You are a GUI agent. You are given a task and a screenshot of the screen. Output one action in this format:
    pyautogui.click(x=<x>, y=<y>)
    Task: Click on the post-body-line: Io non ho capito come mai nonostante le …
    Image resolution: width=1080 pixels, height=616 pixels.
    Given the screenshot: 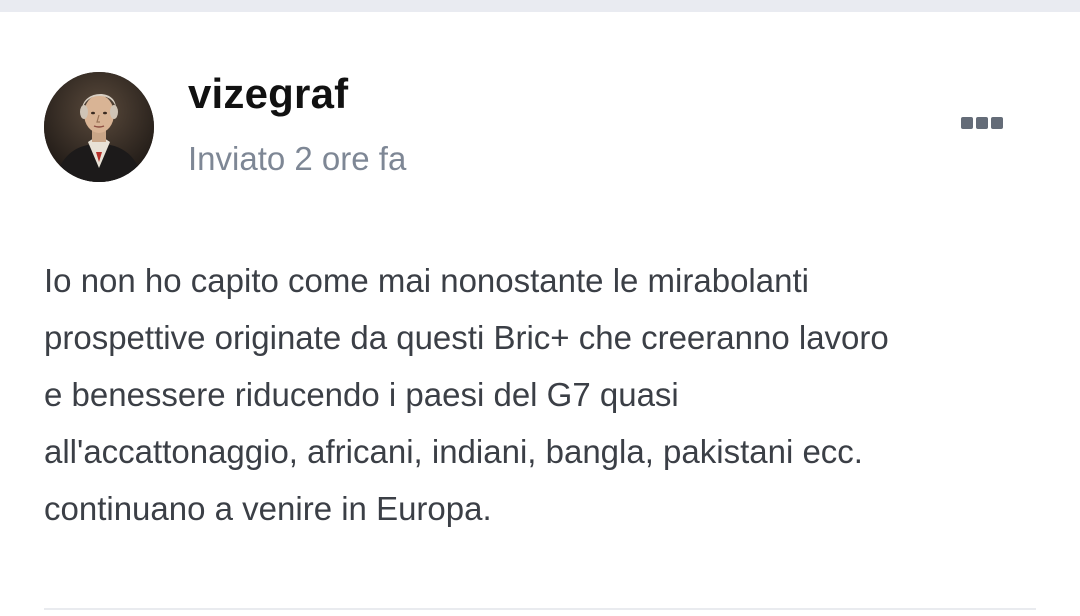 What is the action you would take?
    pyautogui.click(x=426, y=280)
    